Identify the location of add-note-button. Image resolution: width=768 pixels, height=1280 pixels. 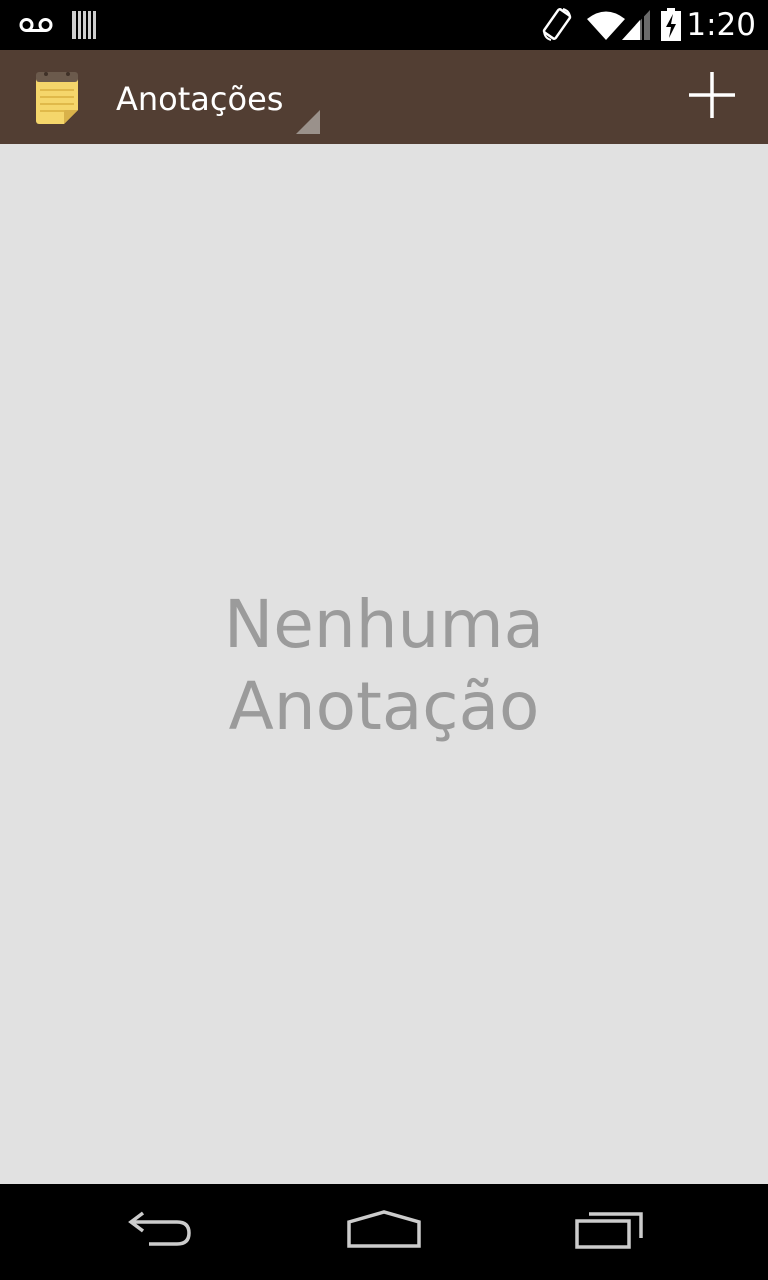
(712, 97).